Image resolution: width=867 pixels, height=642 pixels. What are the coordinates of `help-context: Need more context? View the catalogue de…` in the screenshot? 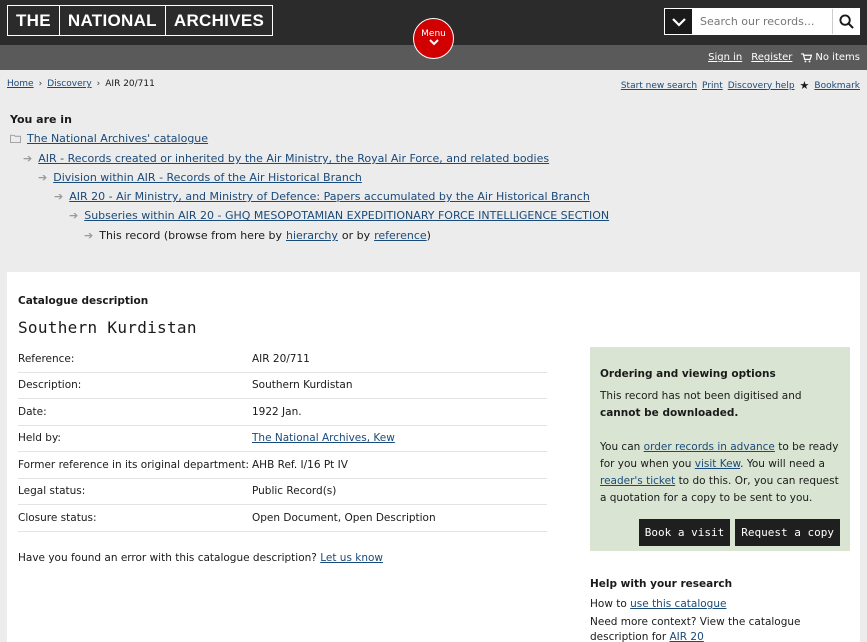 It's located at (722, 628).